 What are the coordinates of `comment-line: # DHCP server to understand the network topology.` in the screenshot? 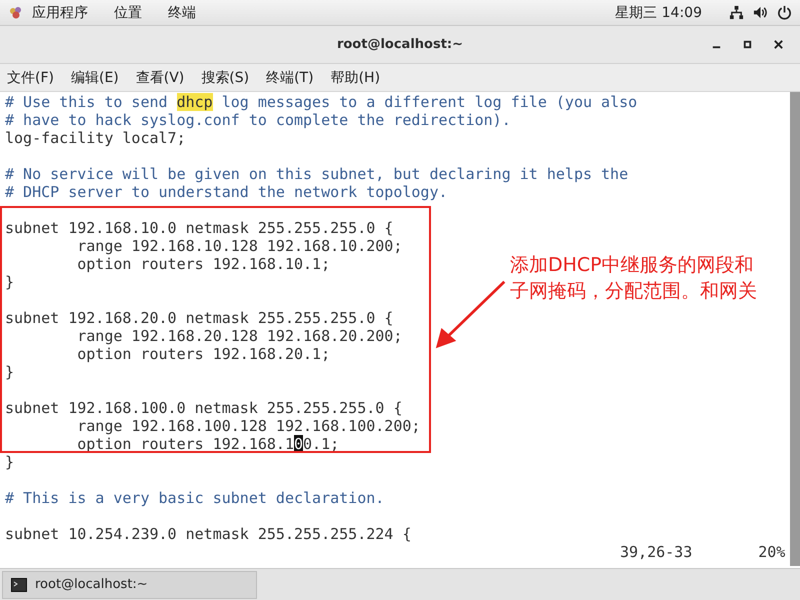 It's located at (226, 192).